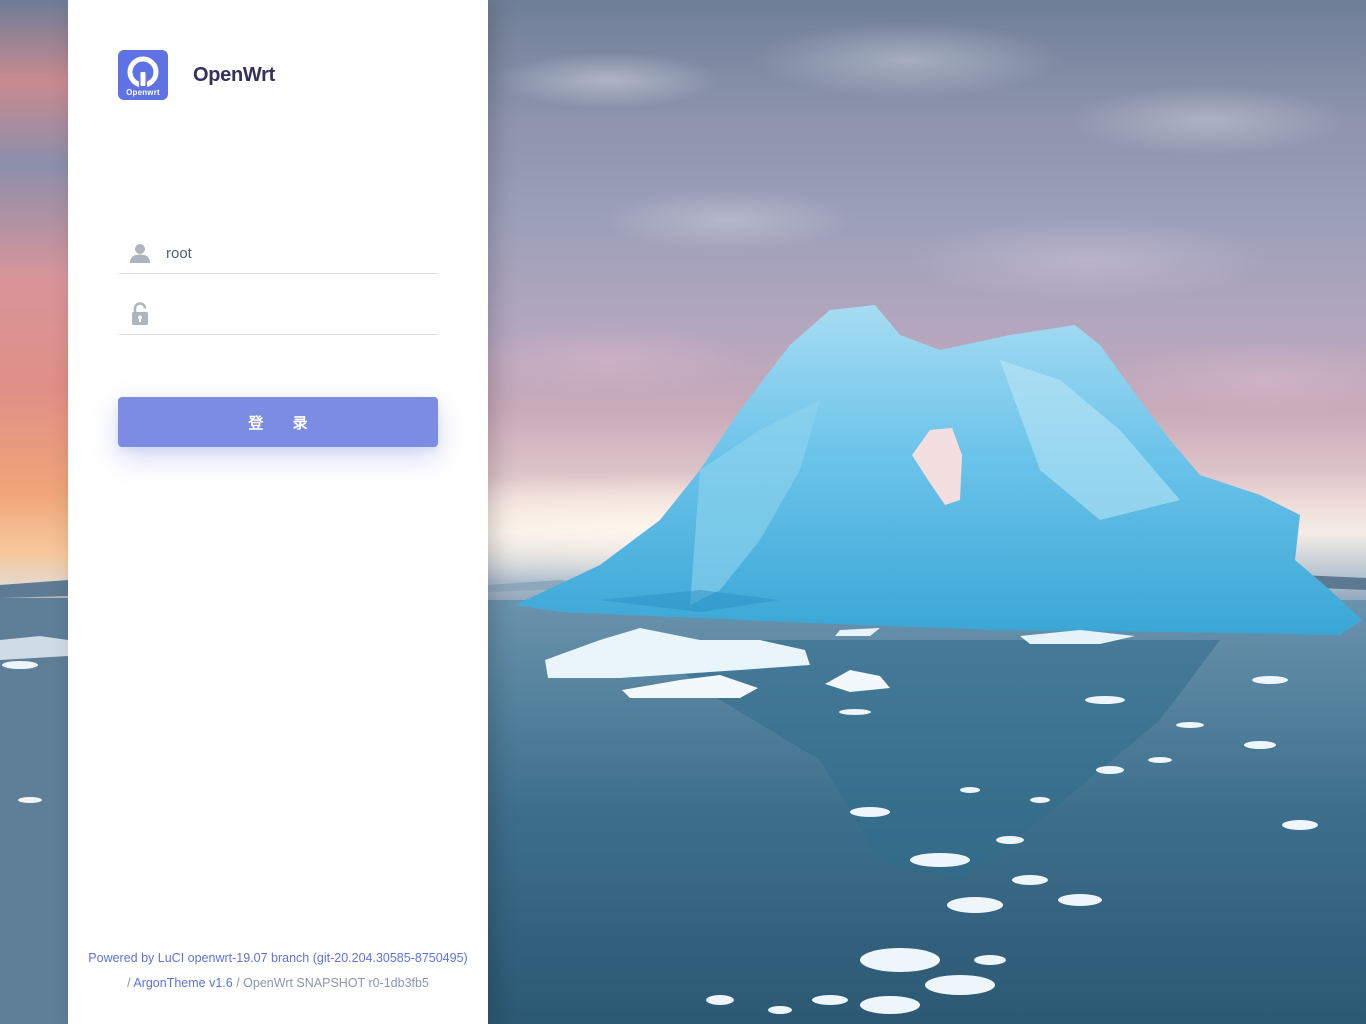  What do you see at coordinates (300, 253) in the screenshot?
I see `username-input` at bounding box center [300, 253].